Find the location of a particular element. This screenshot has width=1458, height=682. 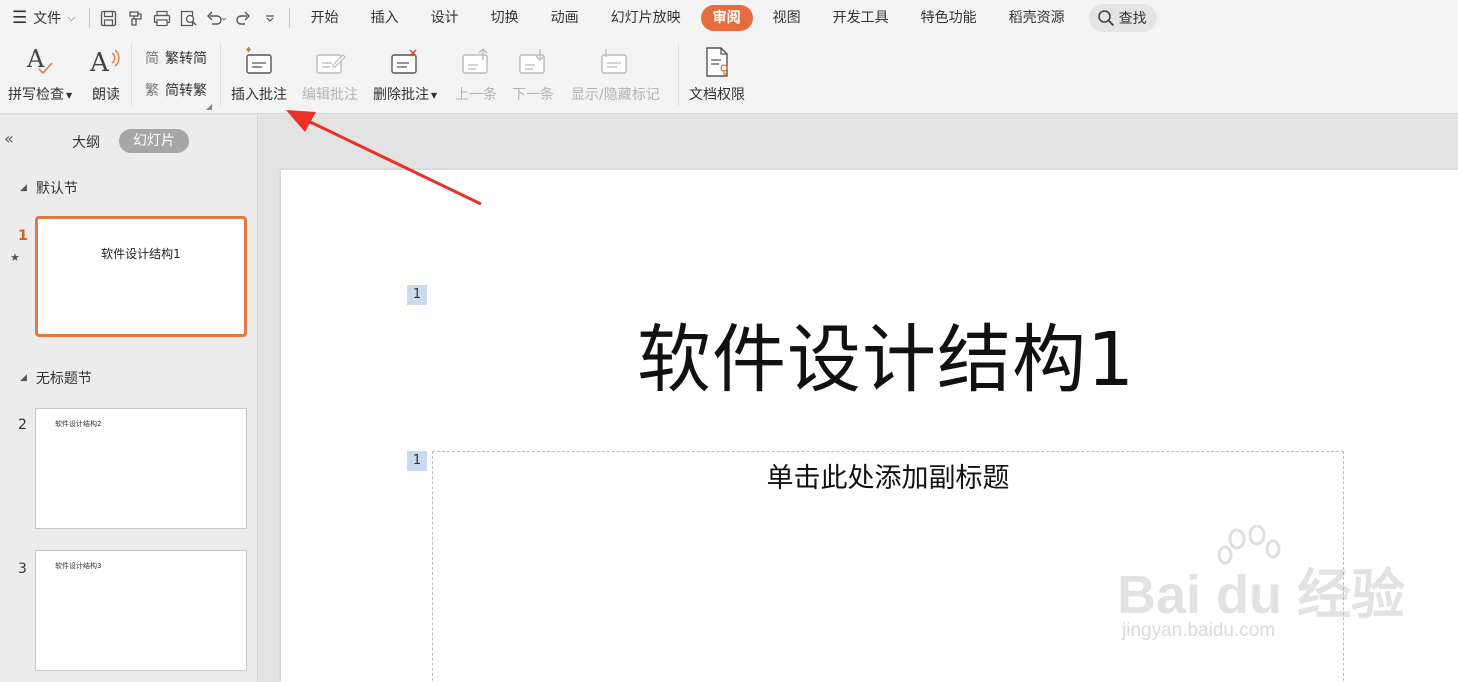

subtitle-placeholder: 单击此处添加副标题 is located at coordinates (888, 475).